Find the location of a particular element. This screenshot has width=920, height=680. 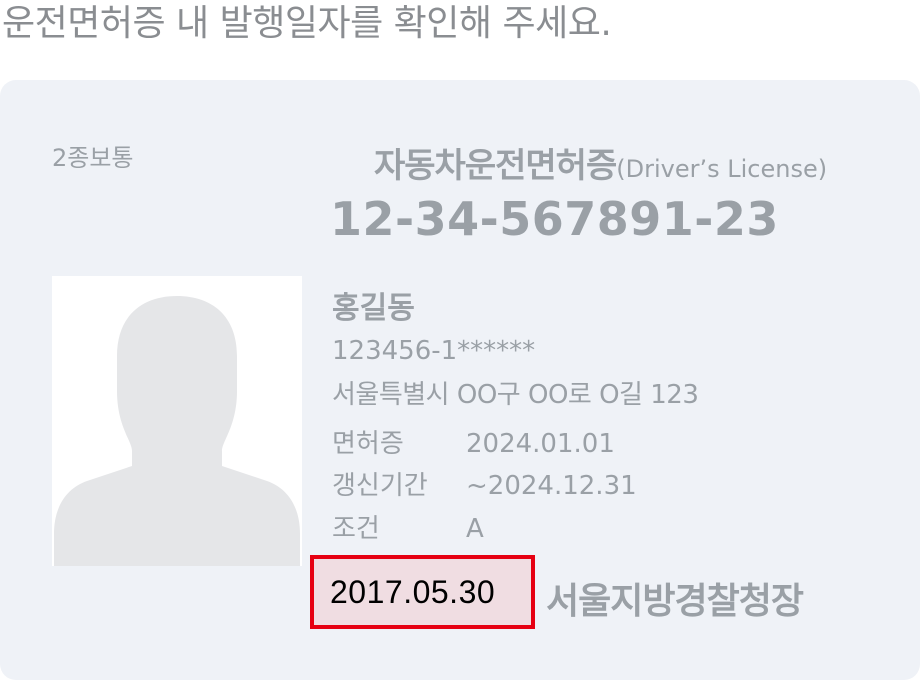

issue-date: 2017.05.30 is located at coordinates (413, 592).